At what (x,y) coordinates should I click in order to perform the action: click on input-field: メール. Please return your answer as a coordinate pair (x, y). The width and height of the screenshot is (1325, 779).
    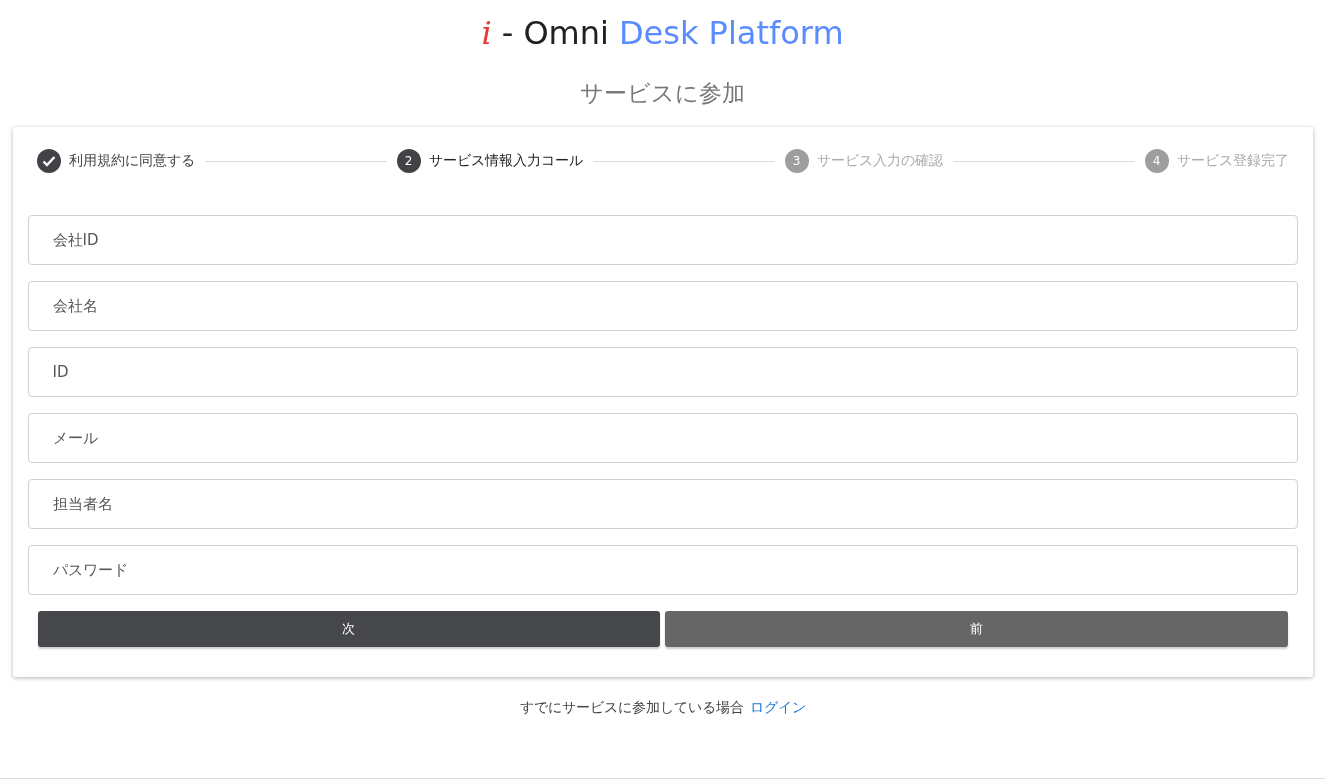
    Looking at the image, I should click on (662, 438).